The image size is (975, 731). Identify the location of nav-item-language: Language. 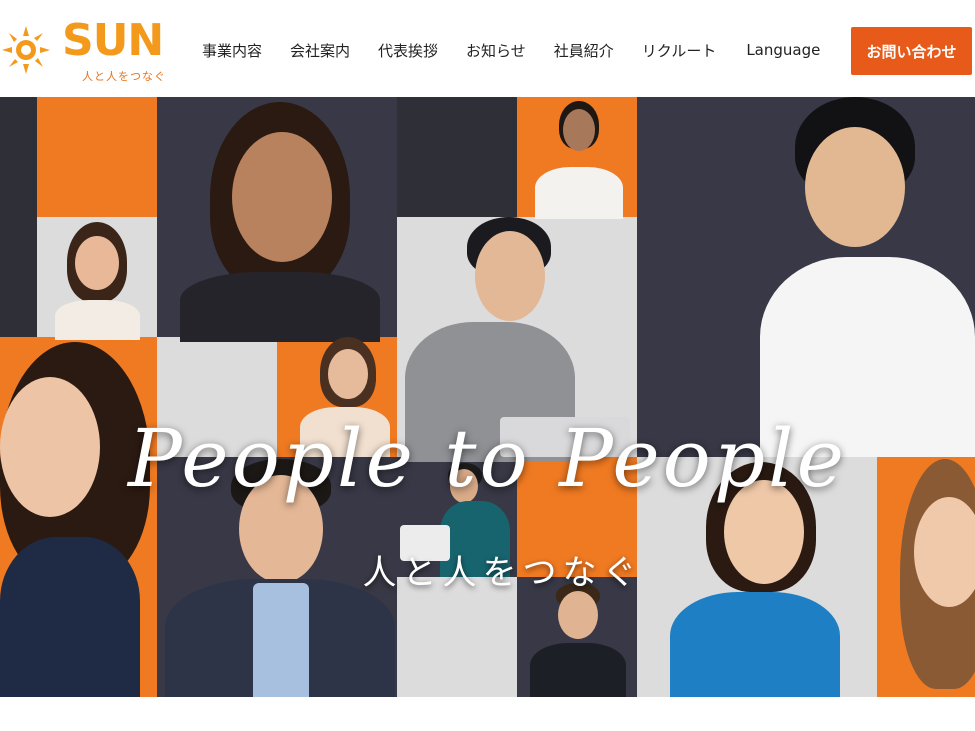
(783, 50).